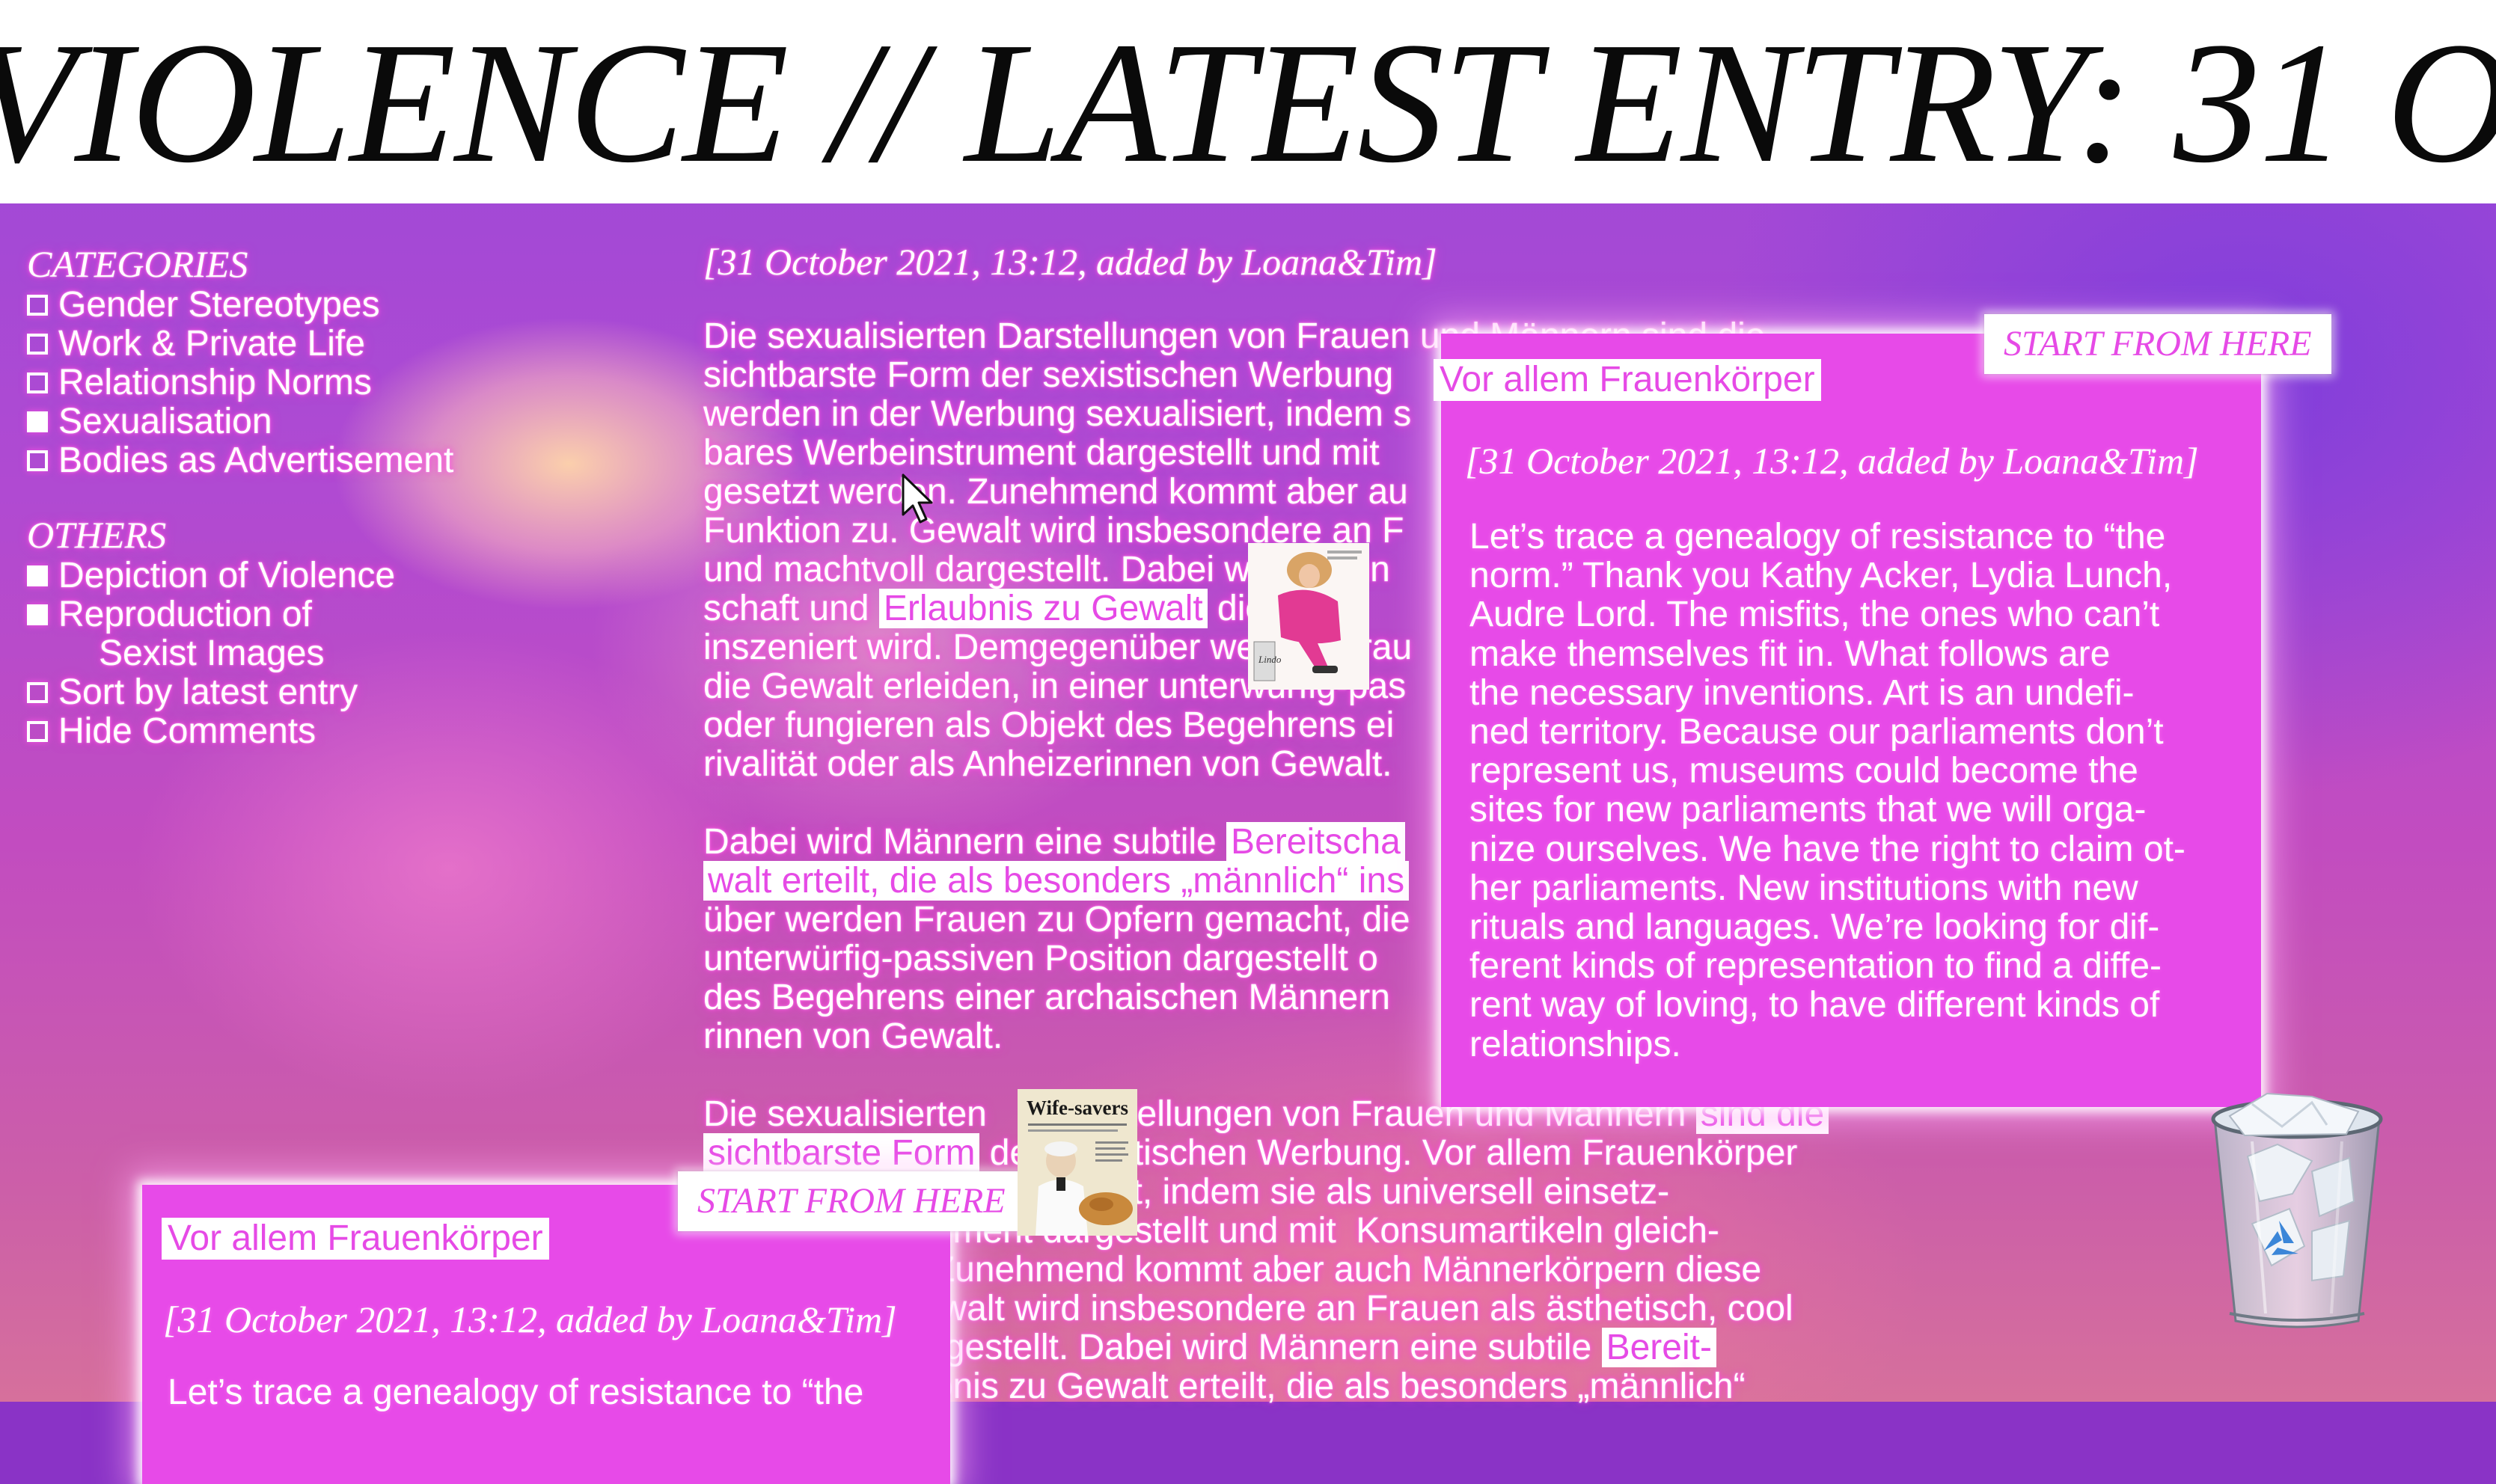 This screenshot has height=1484, width=2496. I want to click on filter-work-private-life: Work & Private Life, so click(311, 344).